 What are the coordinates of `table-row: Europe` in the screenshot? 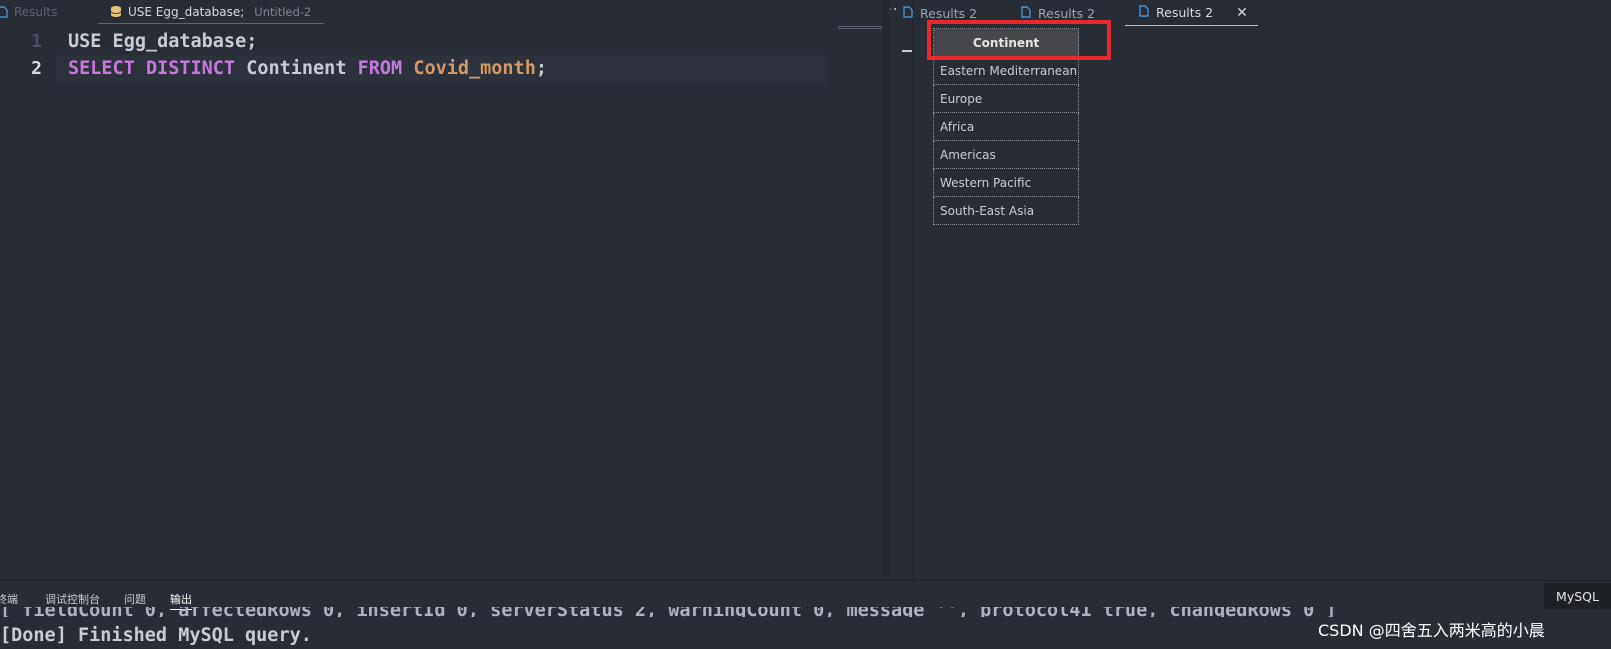 It's located at (1006, 98).